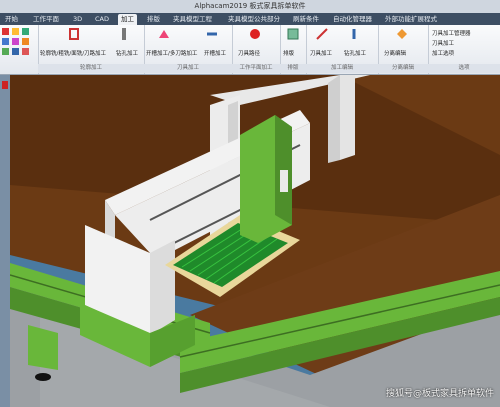 The height and width of the screenshot is (407, 500). Describe the element at coordinates (443, 43) in the screenshot. I see `tool-machining-option-button: 刀具加工` at that location.